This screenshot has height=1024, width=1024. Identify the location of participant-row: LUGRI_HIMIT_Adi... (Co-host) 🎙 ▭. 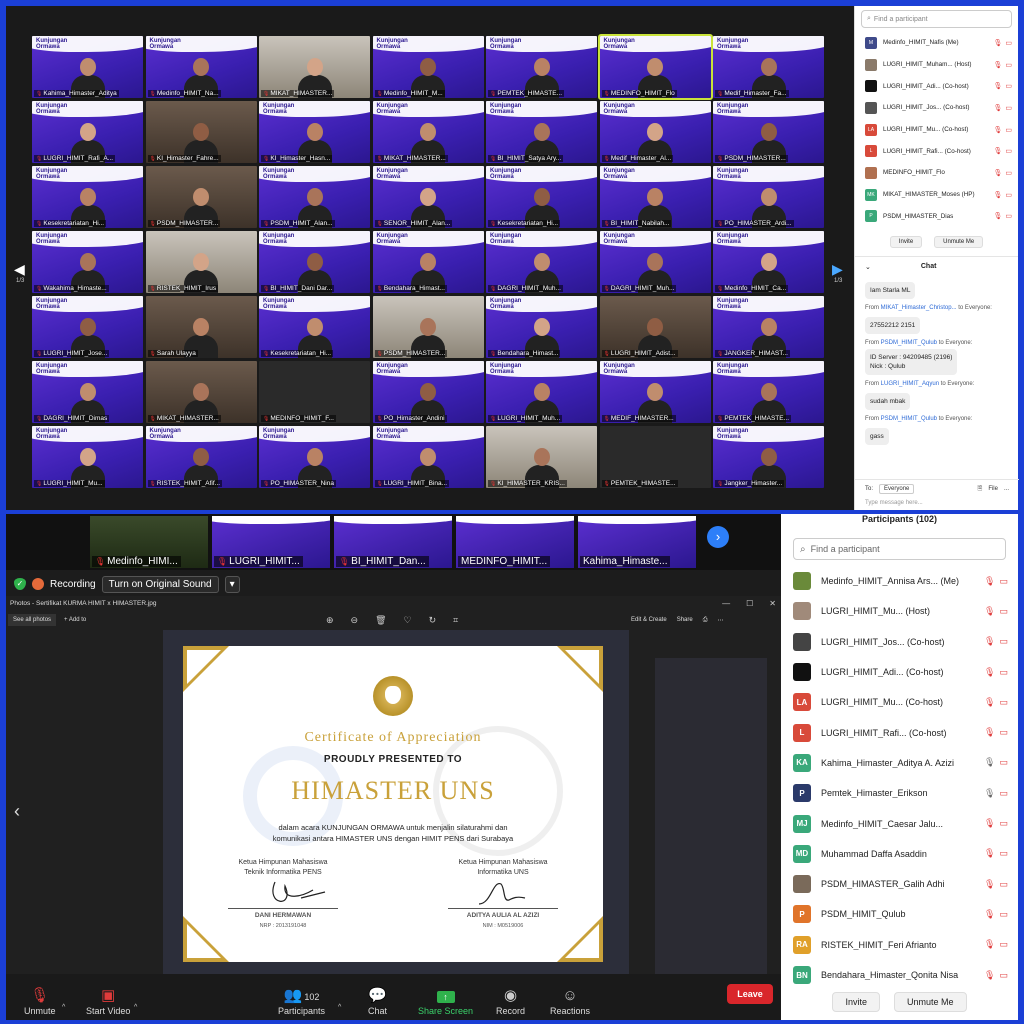
(936, 86).